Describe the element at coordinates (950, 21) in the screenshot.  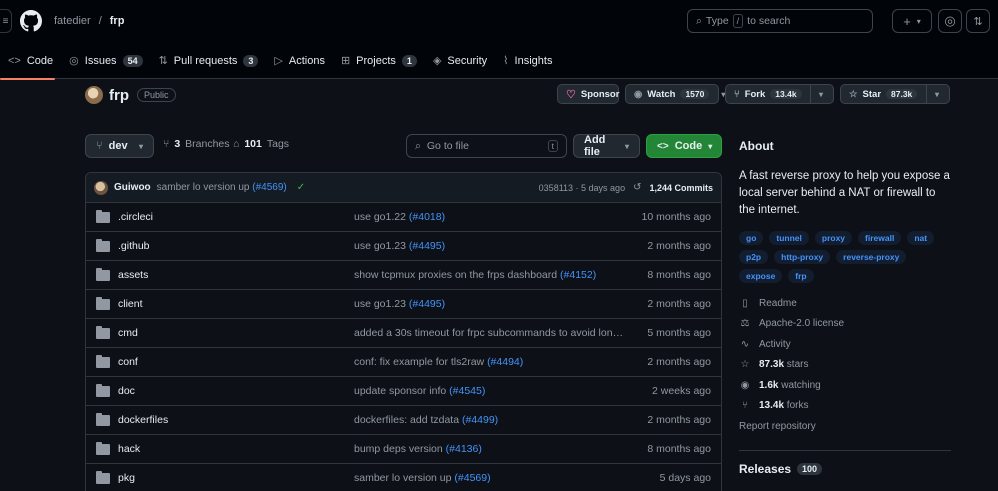
I see `issues-global-button: ◎` at that location.